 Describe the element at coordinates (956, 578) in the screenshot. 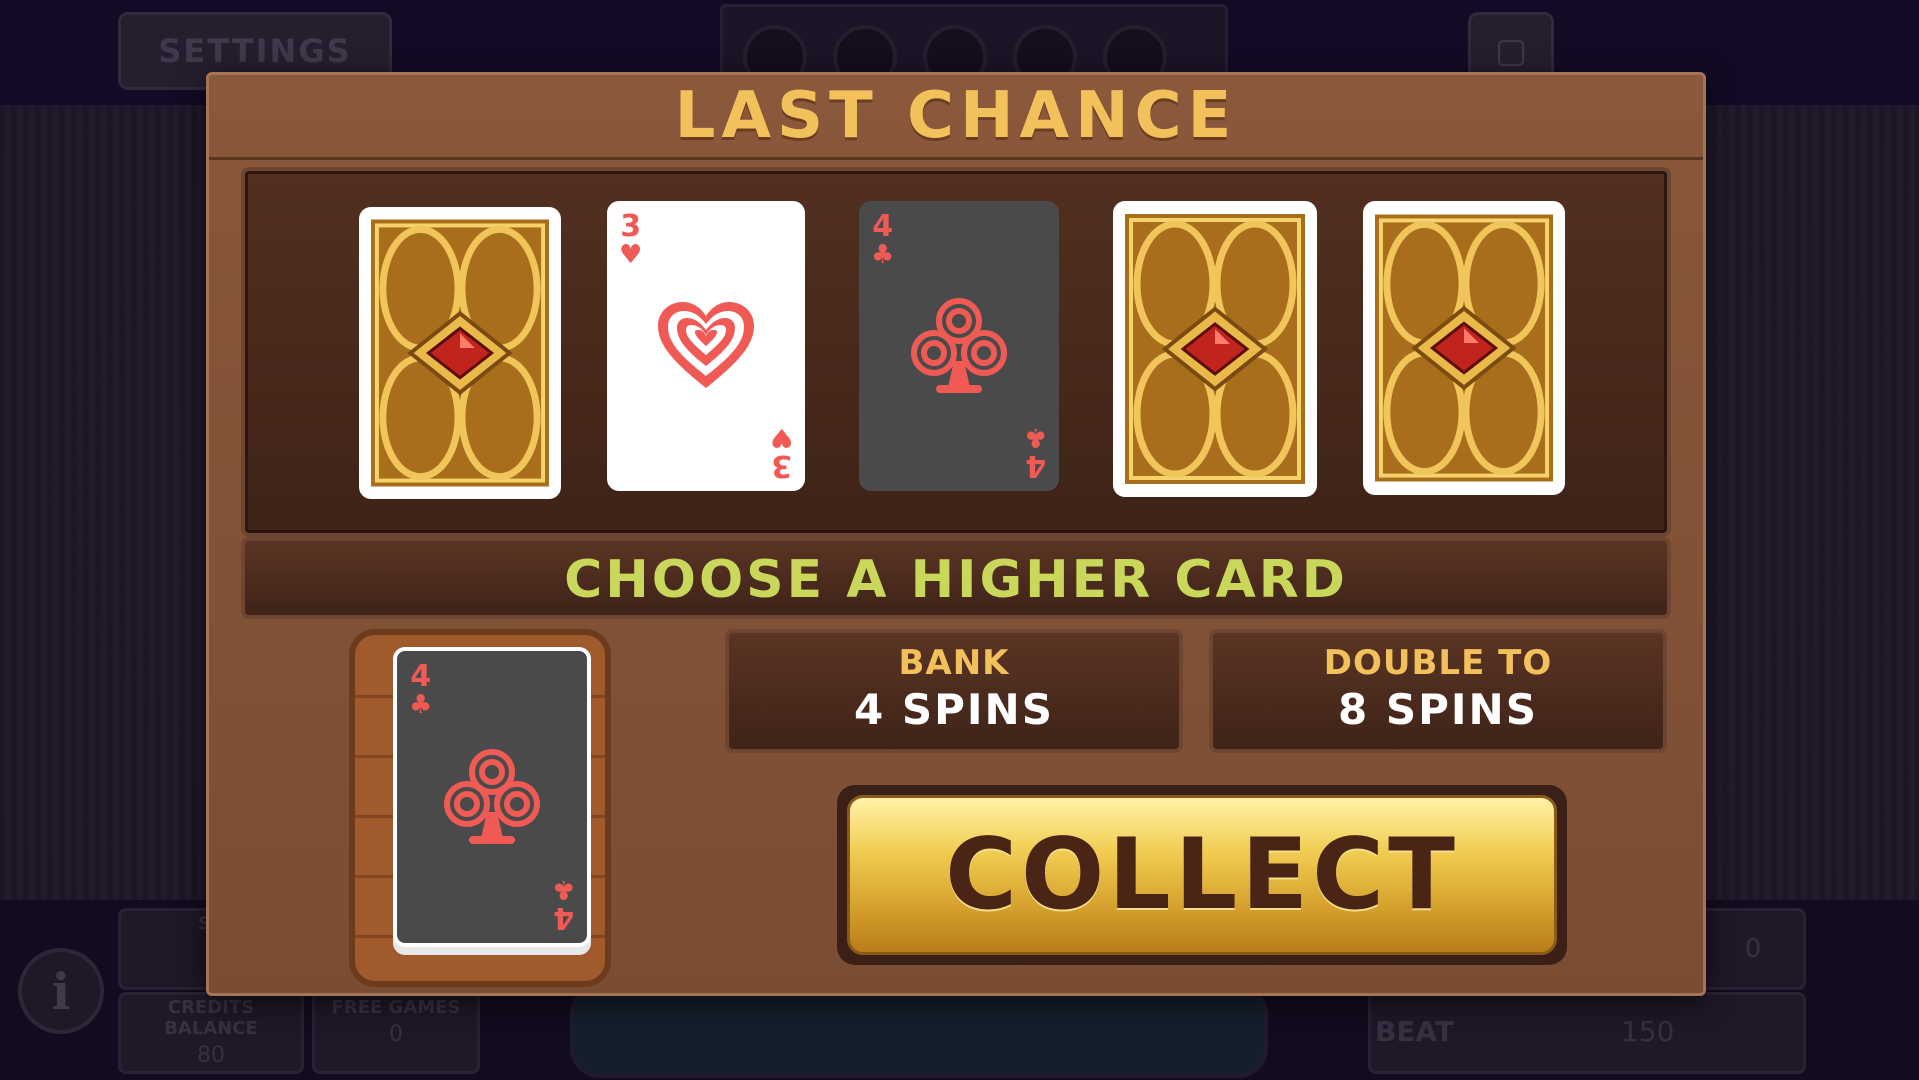

I see `prompt-text: CHOOSE A HIGHER CARD` at that location.